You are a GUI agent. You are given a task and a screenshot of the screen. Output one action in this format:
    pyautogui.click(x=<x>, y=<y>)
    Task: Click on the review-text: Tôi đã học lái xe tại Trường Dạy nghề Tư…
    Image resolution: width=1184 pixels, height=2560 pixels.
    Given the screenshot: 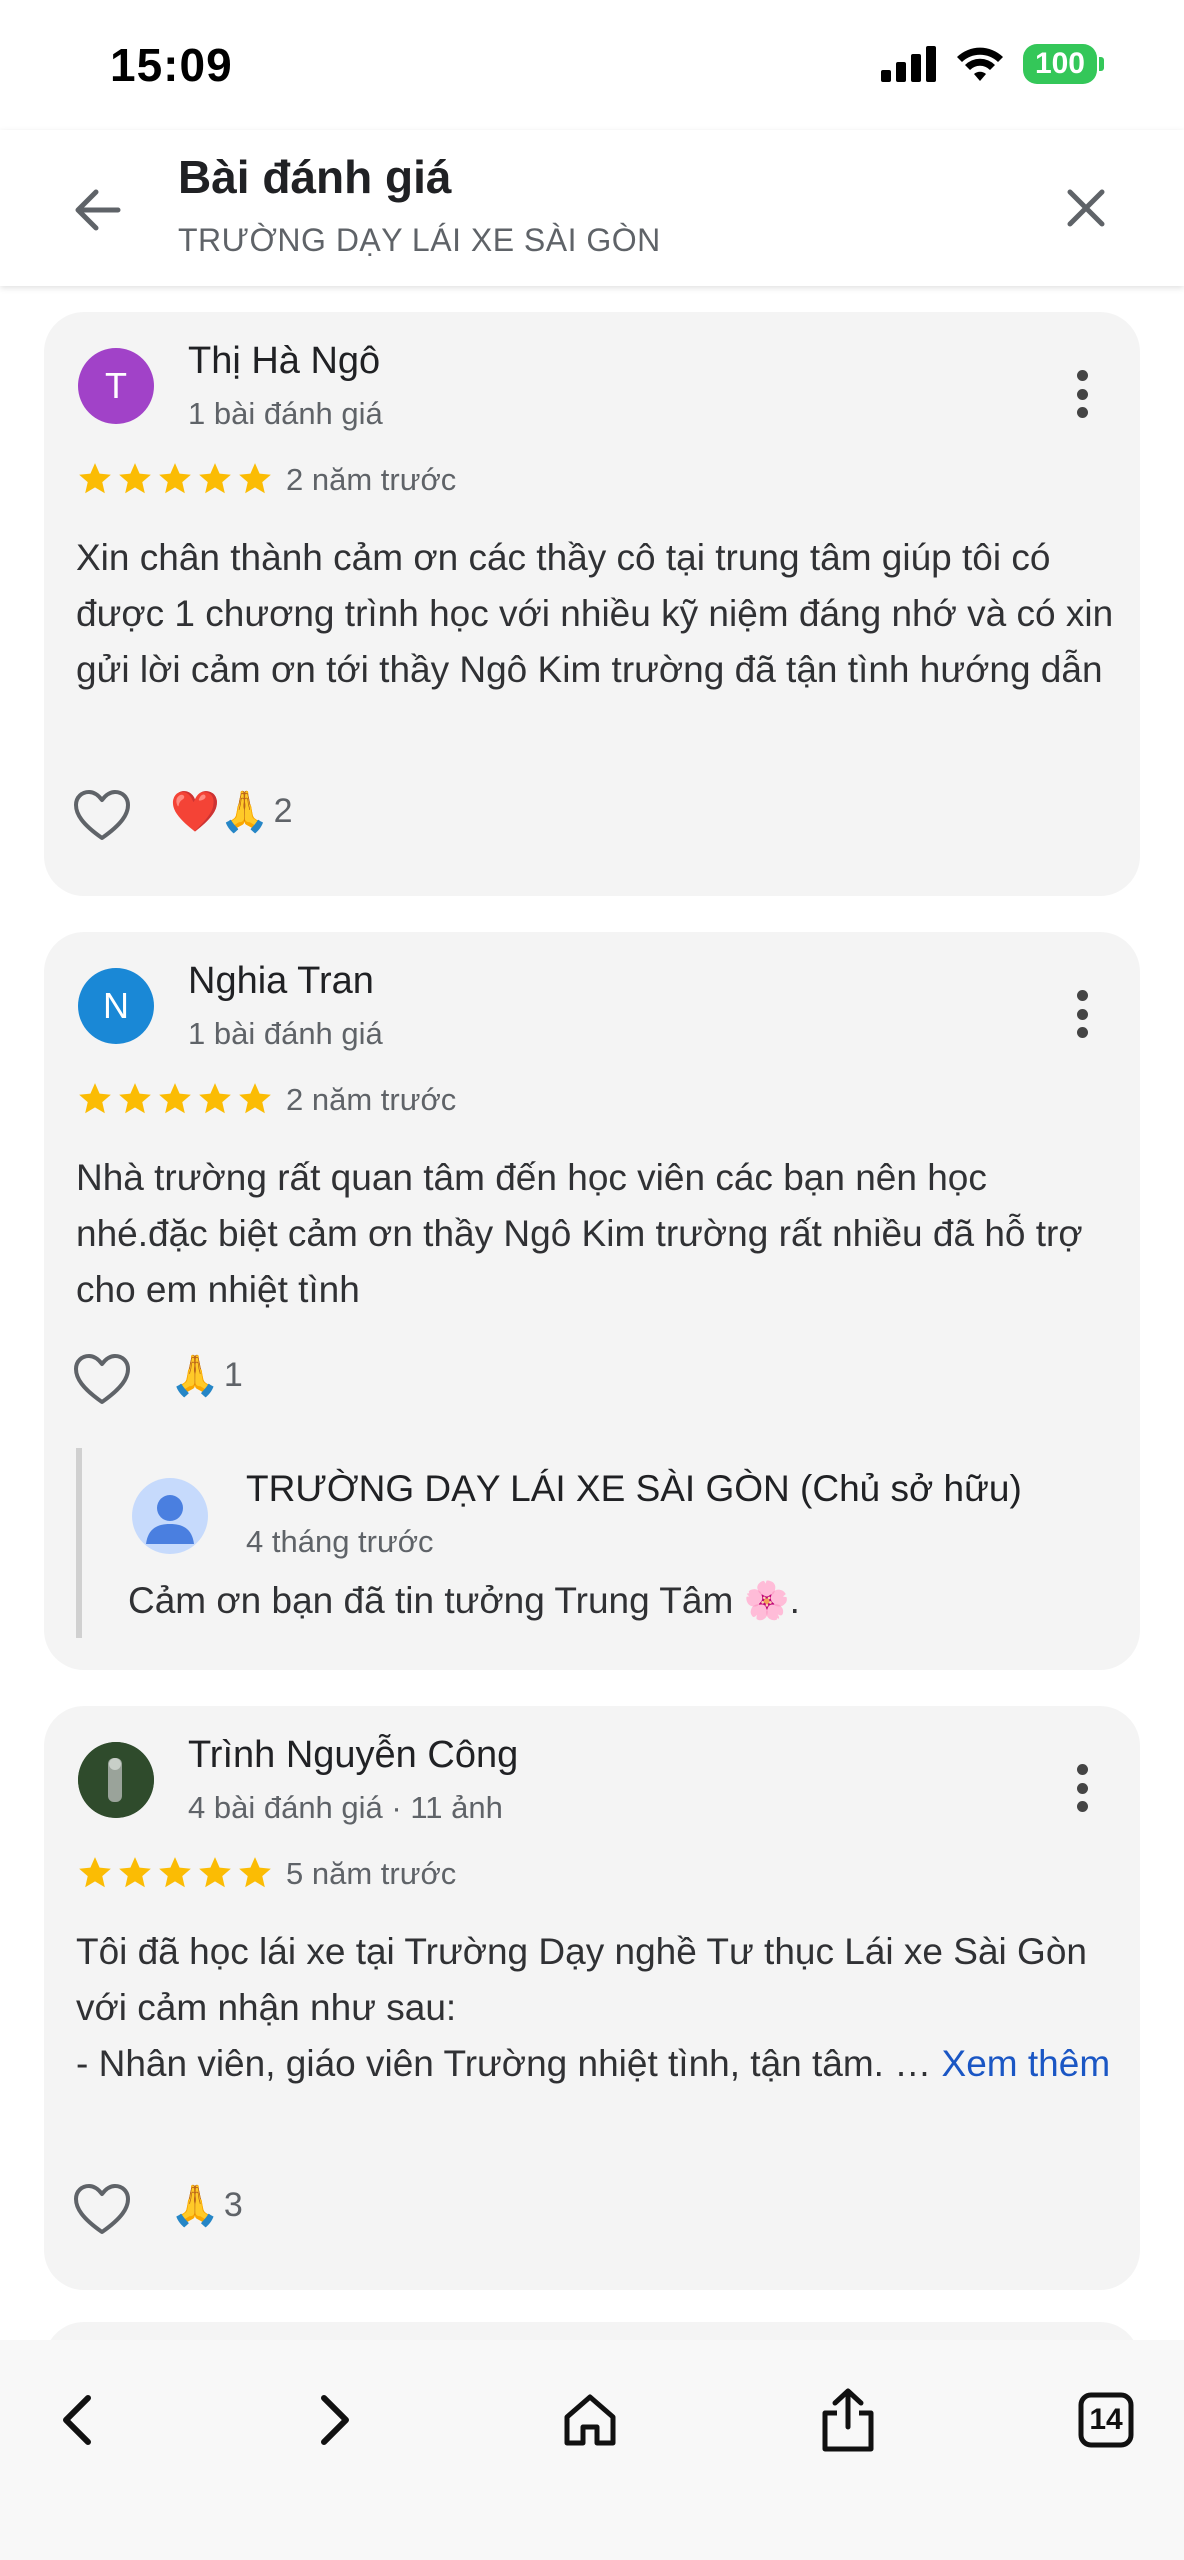 What is the action you would take?
    pyautogui.click(x=596, y=2008)
    